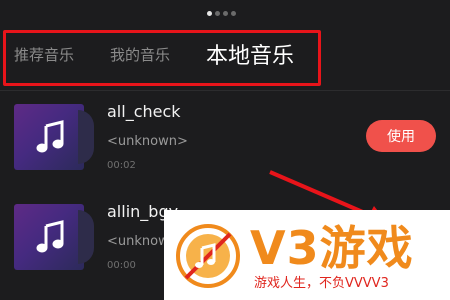 This screenshot has width=450, height=300. I want to click on watermark-slogan: 游戏人生，不负VVVV3, so click(321, 283).